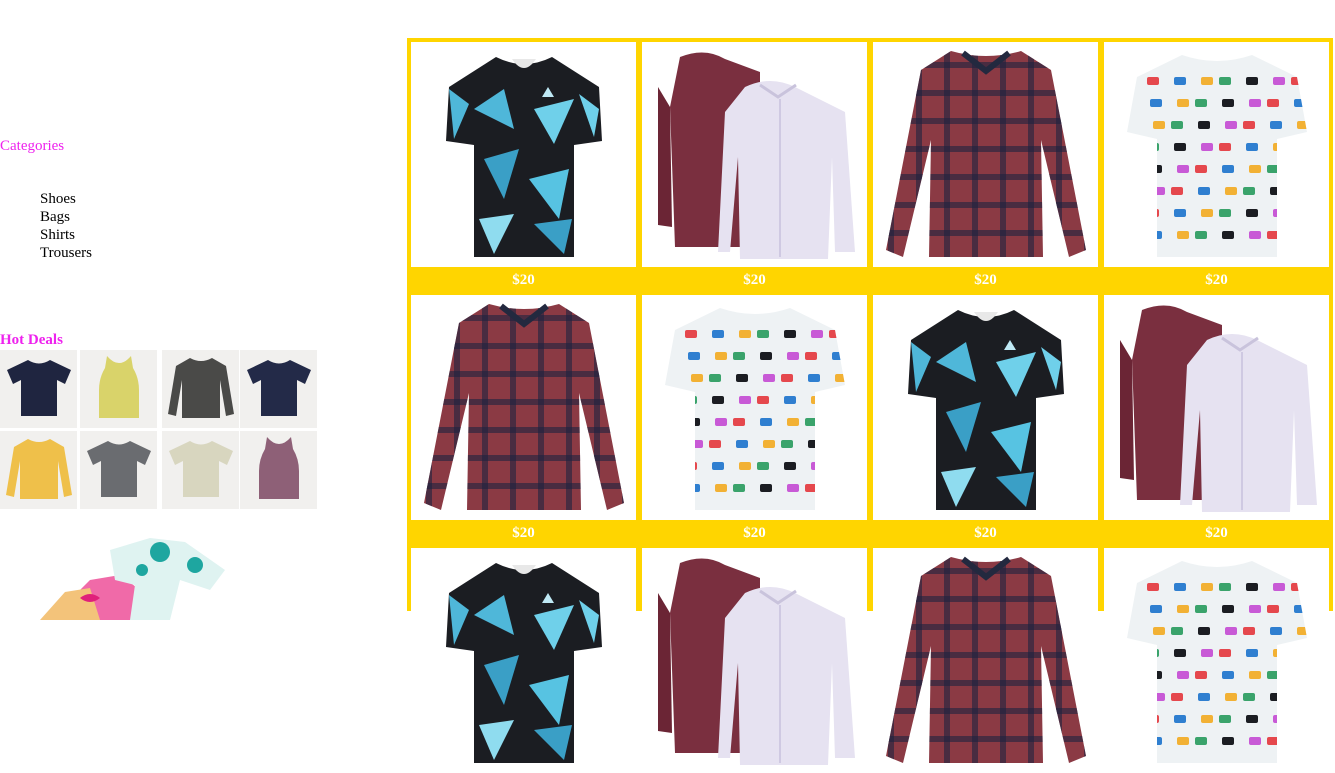 This screenshot has width=1335, height=773. I want to click on category-item-bags: Bags, so click(66, 217).